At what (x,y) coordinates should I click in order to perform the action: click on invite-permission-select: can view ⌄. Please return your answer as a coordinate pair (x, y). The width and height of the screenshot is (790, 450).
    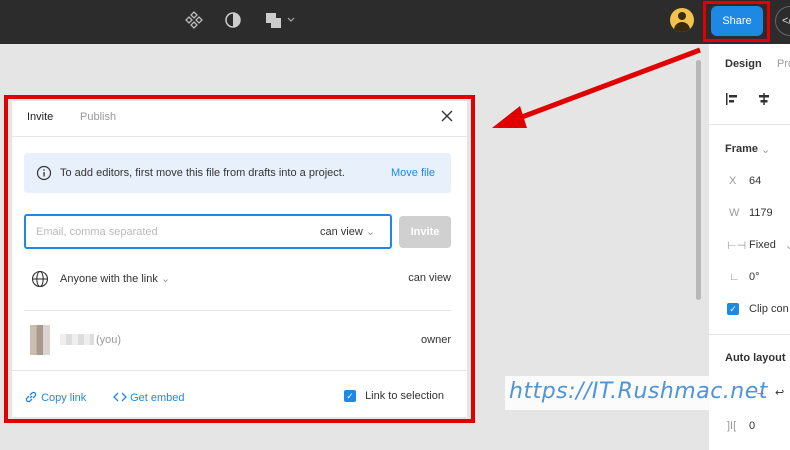
    Looking at the image, I should click on (347, 231).